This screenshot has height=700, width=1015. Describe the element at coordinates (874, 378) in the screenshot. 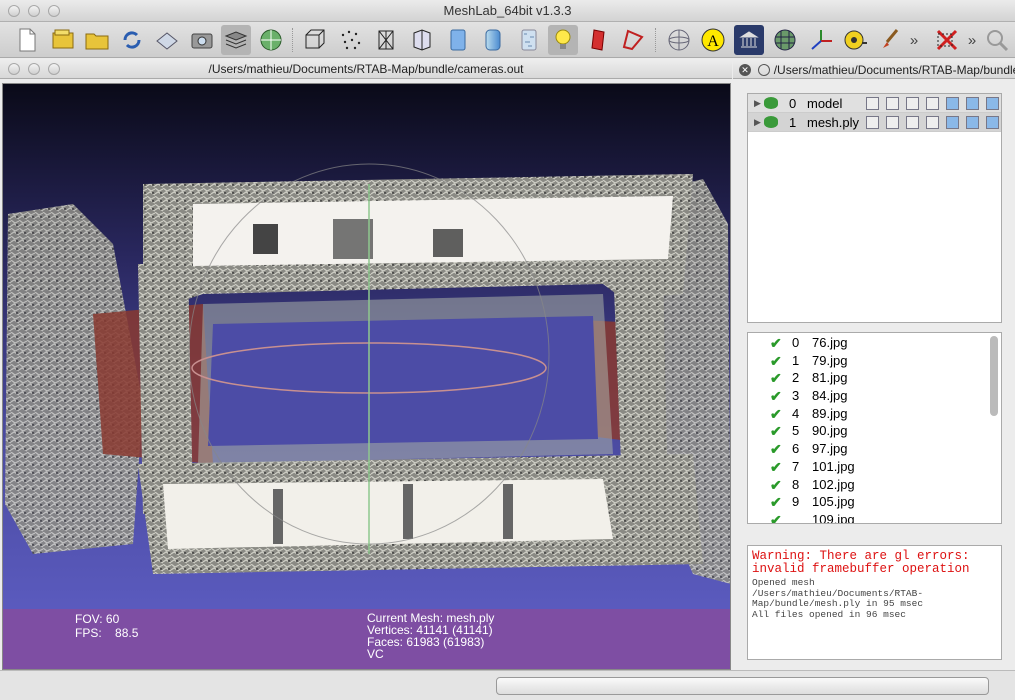

I see `raster-row: ✔ 2 81.jpg` at that location.